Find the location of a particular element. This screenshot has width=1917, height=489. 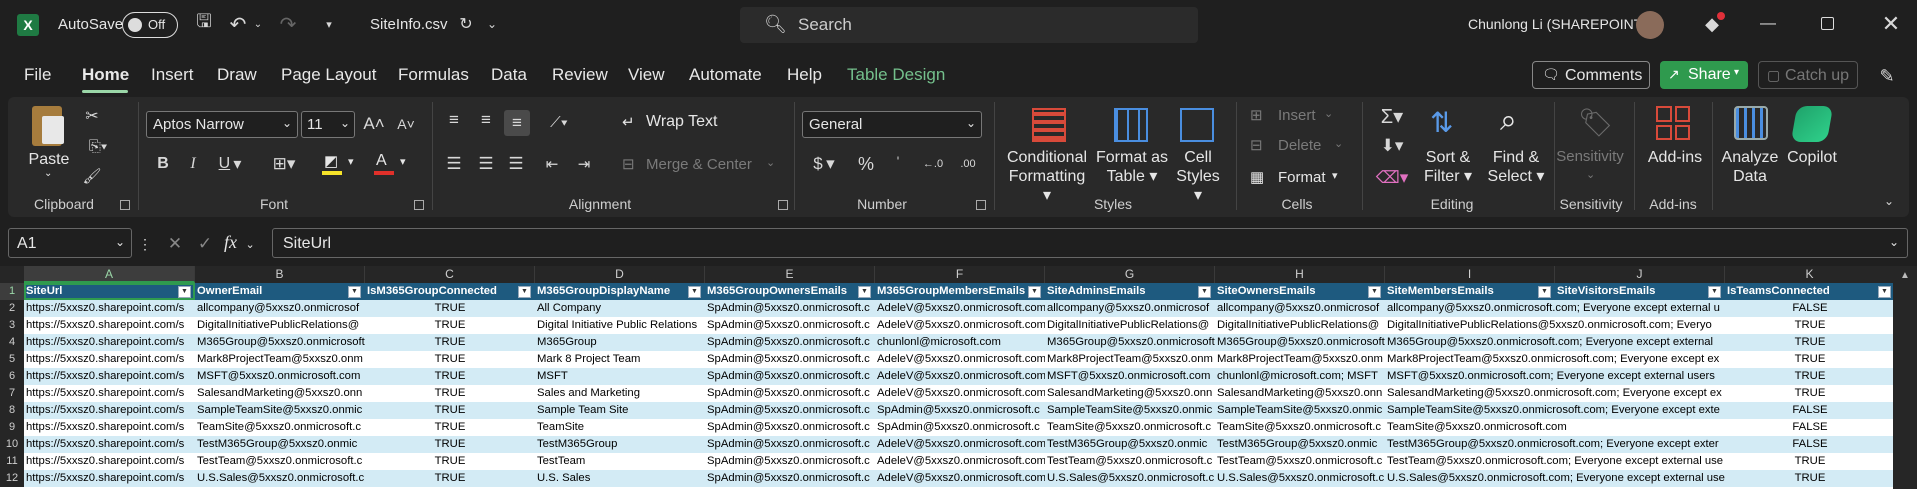

formula-input: SiteUrl ⌄ is located at coordinates (1090, 243).